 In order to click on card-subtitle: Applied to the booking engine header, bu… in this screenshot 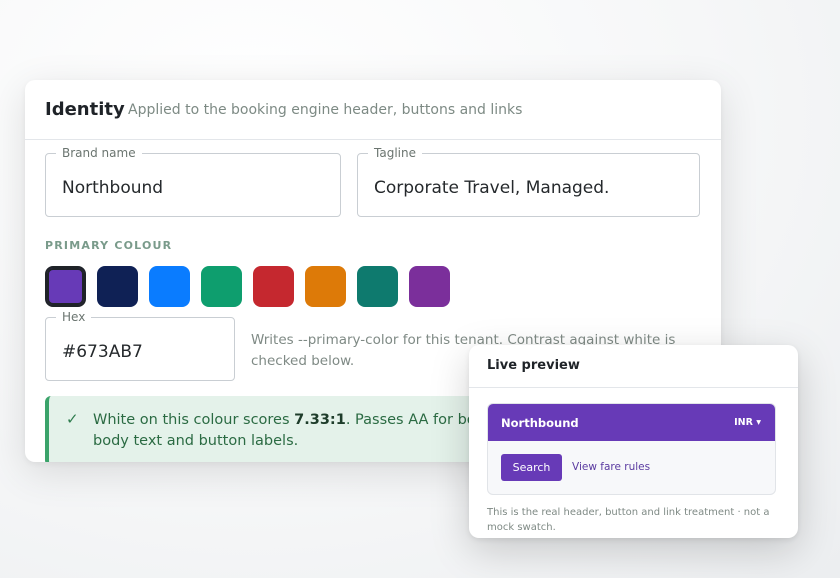, I will do `click(325, 110)`.